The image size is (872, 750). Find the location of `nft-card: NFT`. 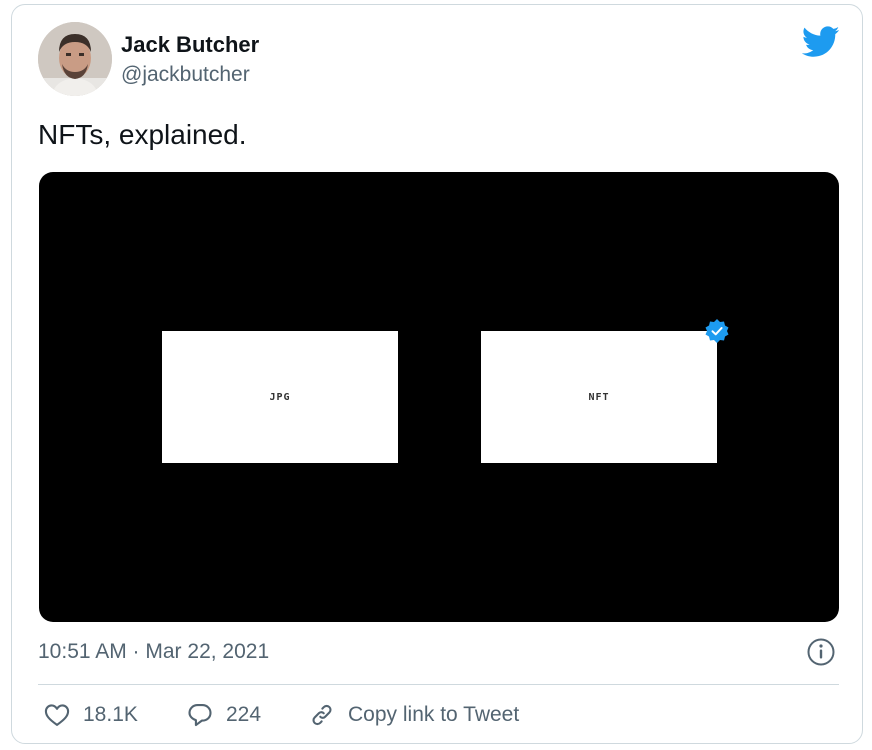

nft-card: NFT is located at coordinates (599, 397).